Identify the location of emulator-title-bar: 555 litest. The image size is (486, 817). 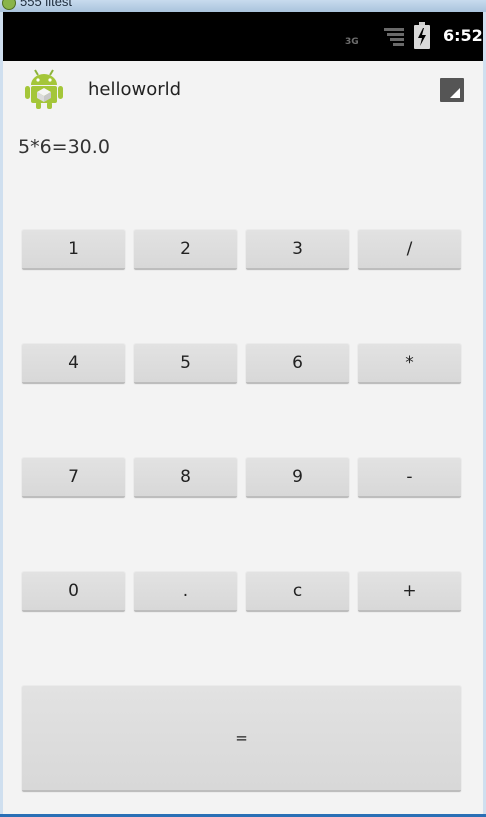
(243, 6).